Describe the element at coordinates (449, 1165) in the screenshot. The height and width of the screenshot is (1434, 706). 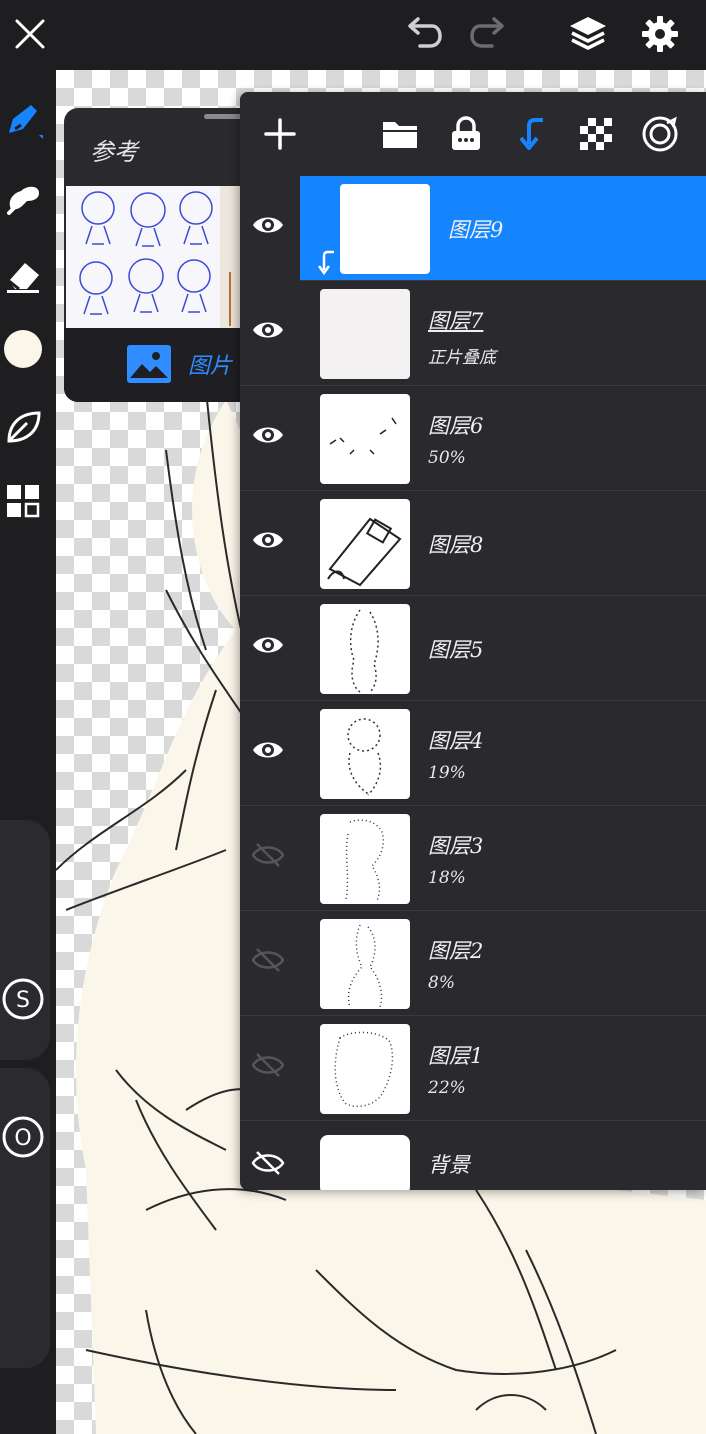
I see `layer-name: 背景` at that location.